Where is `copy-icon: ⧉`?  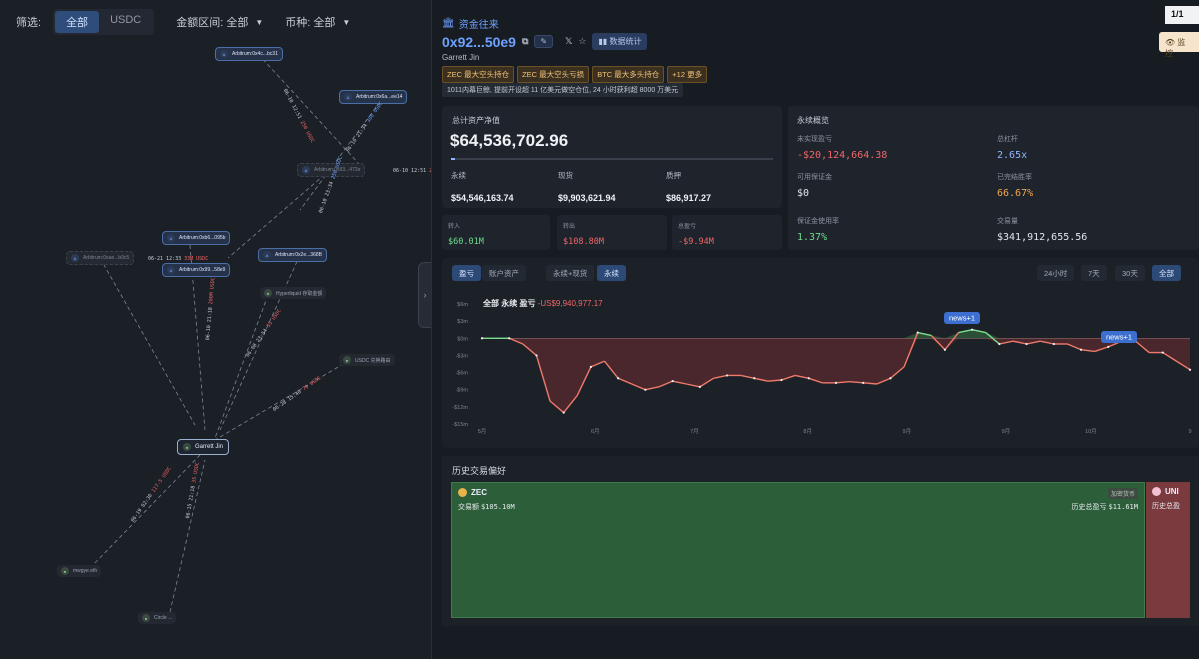 copy-icon: ⧉ is located at coordinates (525, 41).